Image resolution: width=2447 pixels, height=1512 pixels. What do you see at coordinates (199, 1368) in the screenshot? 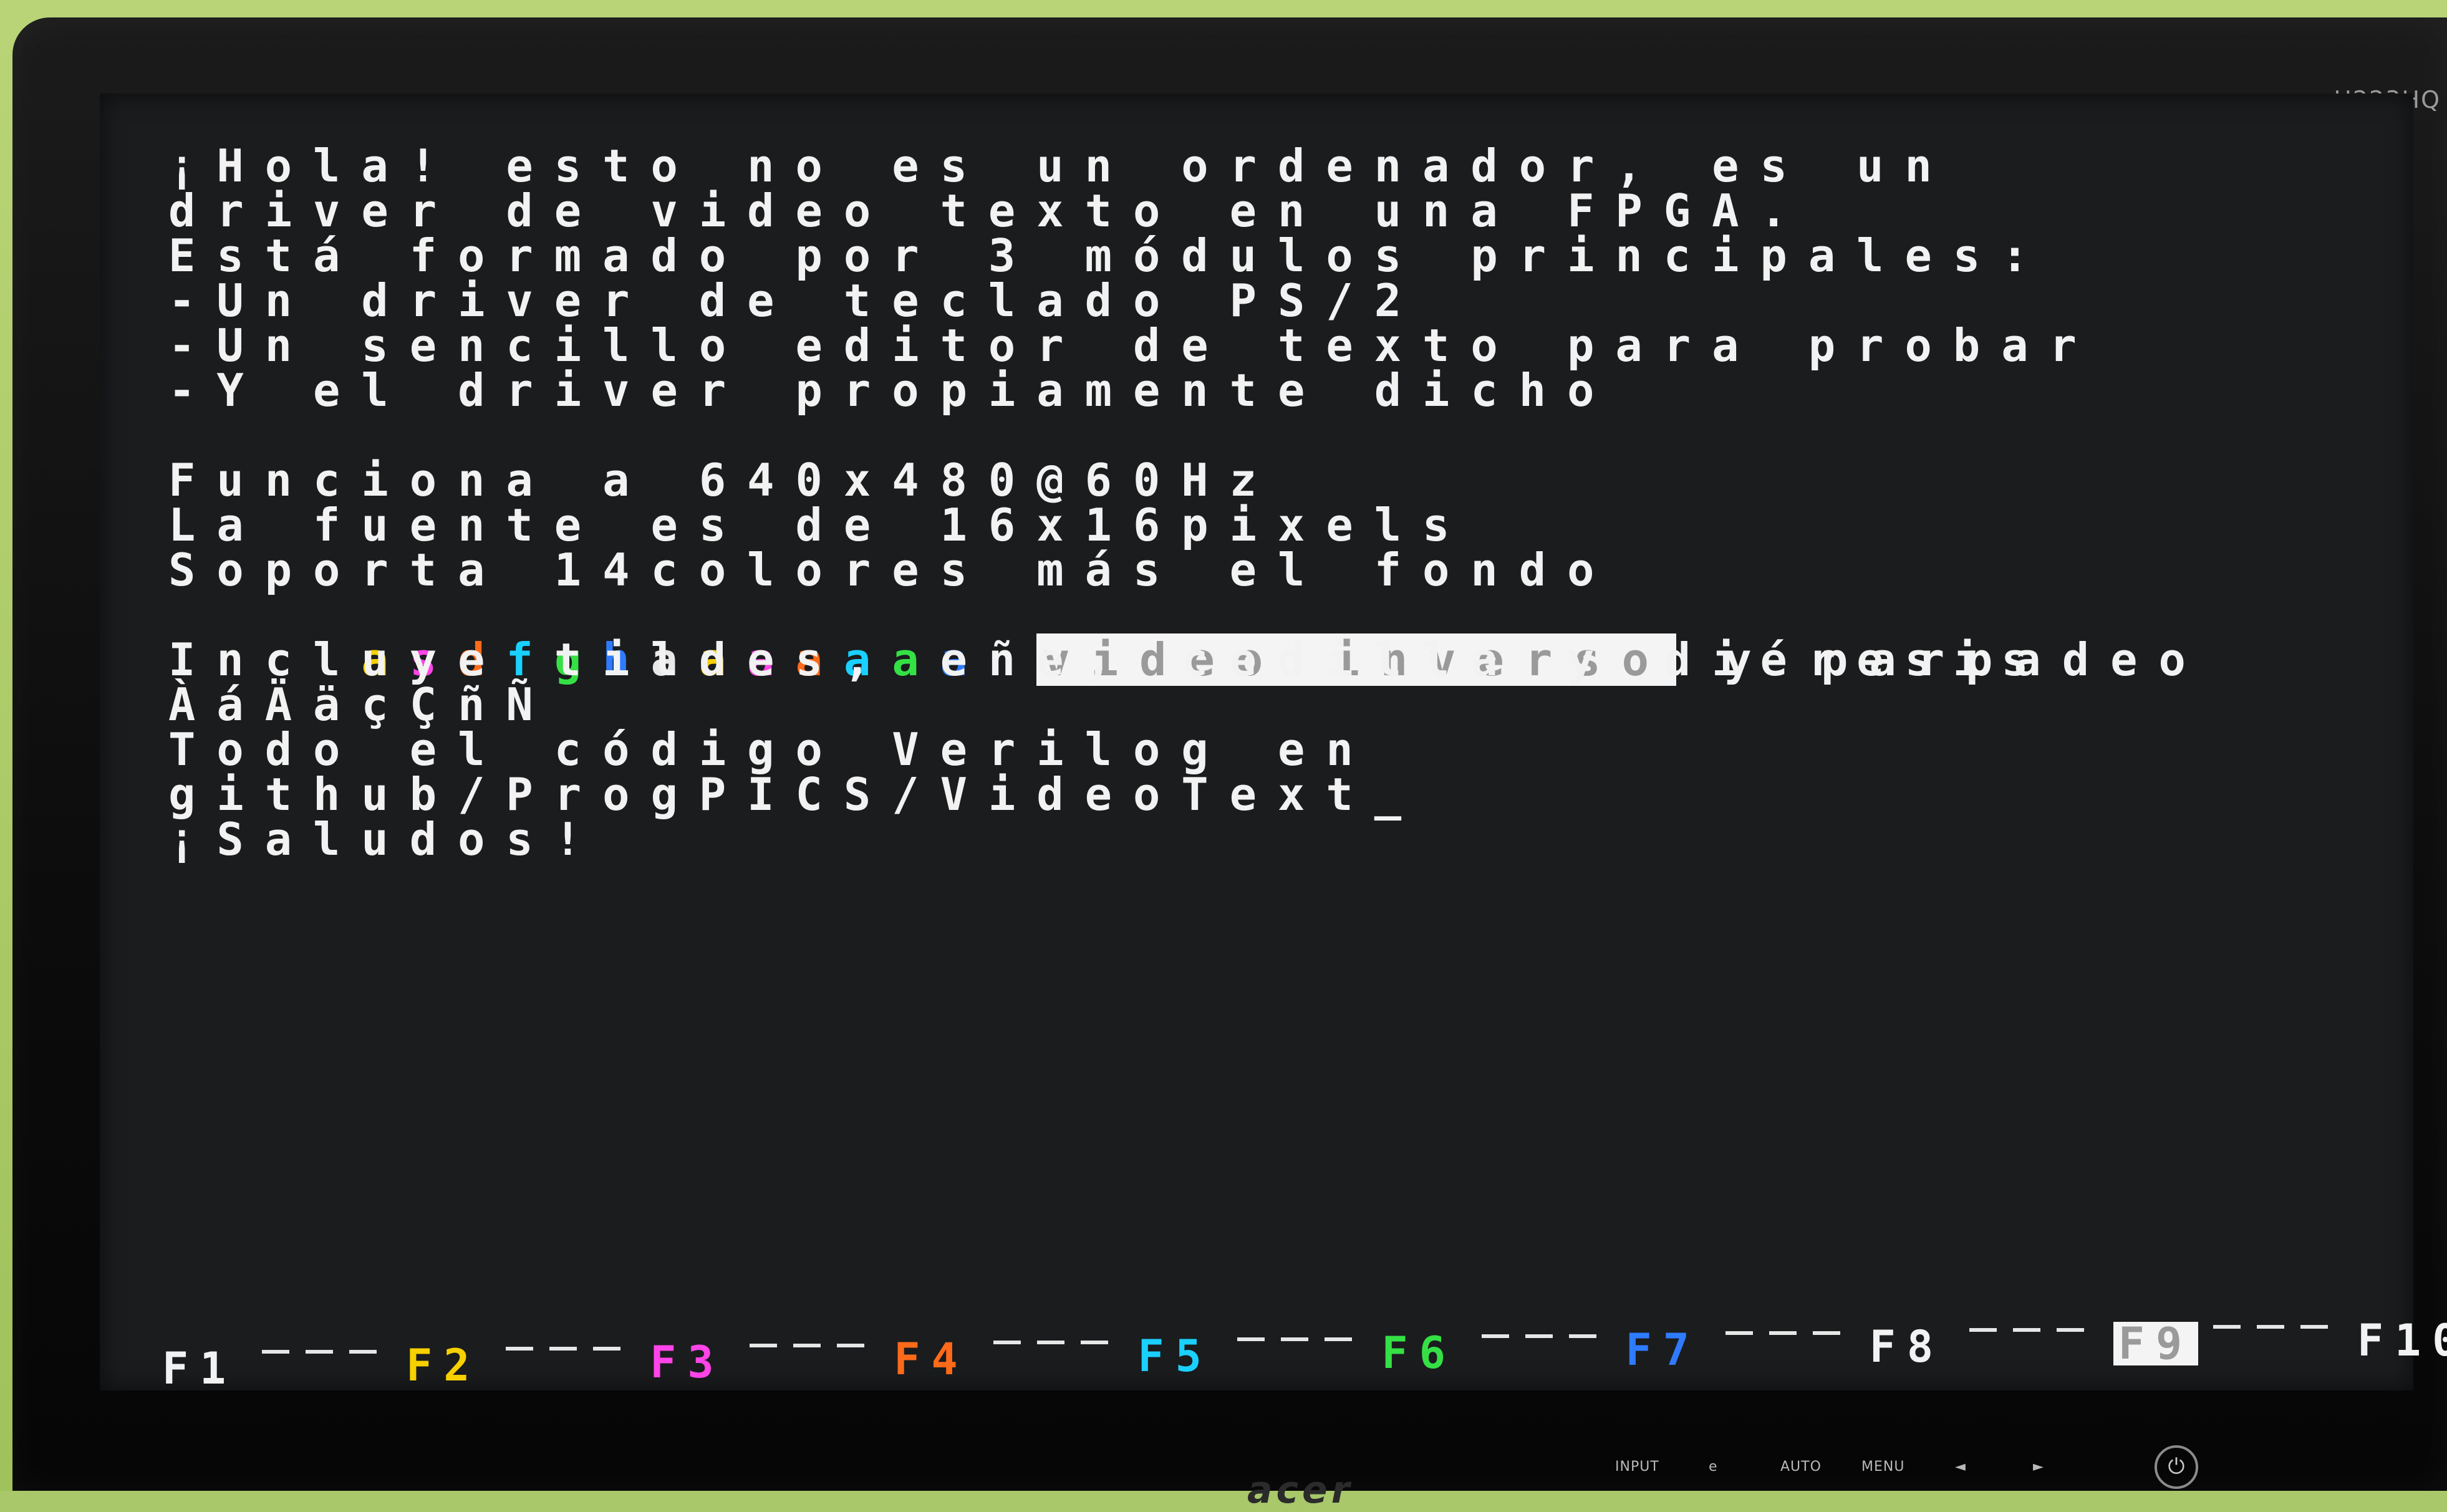
I see `fkey-f1: F1` at bounding box center [199, 1368].